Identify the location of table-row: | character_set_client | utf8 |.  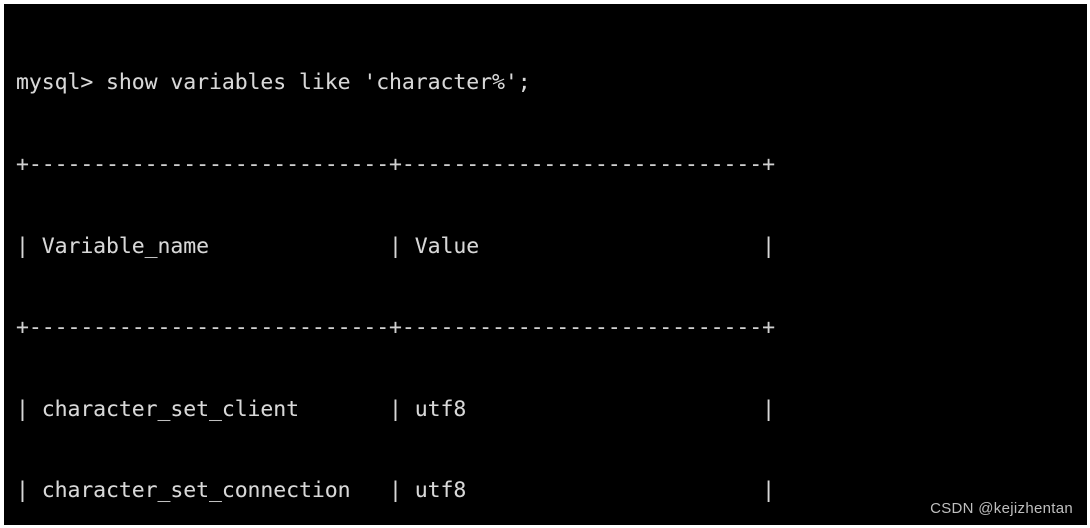
(395, 409).